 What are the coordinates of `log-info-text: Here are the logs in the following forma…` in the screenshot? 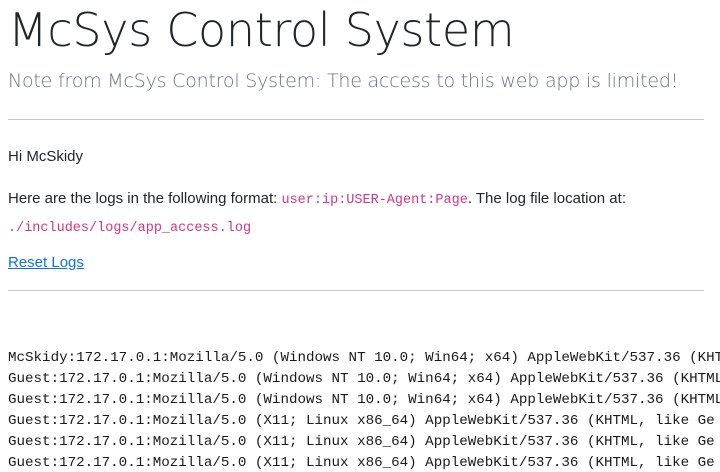 It's located at (358, 214).